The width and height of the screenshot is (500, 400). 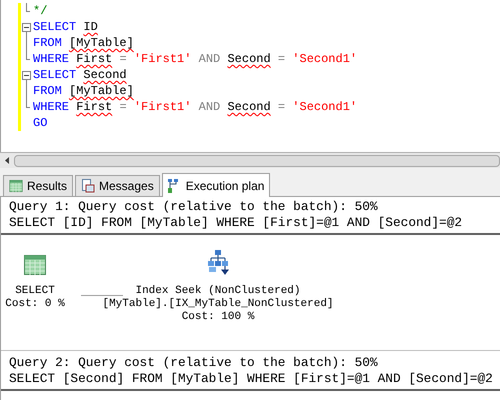 What do you see at coordinates (7, 160) in the screenshot?
I see `scroll-left-icon` at bounding box center [7, 160].